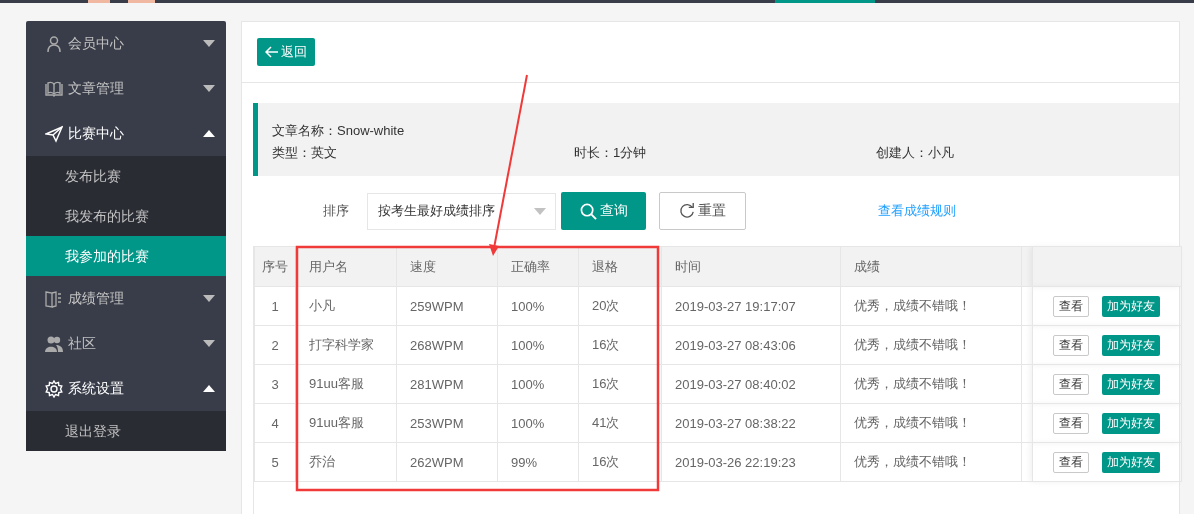  I want to click on table-cell: 268WPM, so click(447, 345).